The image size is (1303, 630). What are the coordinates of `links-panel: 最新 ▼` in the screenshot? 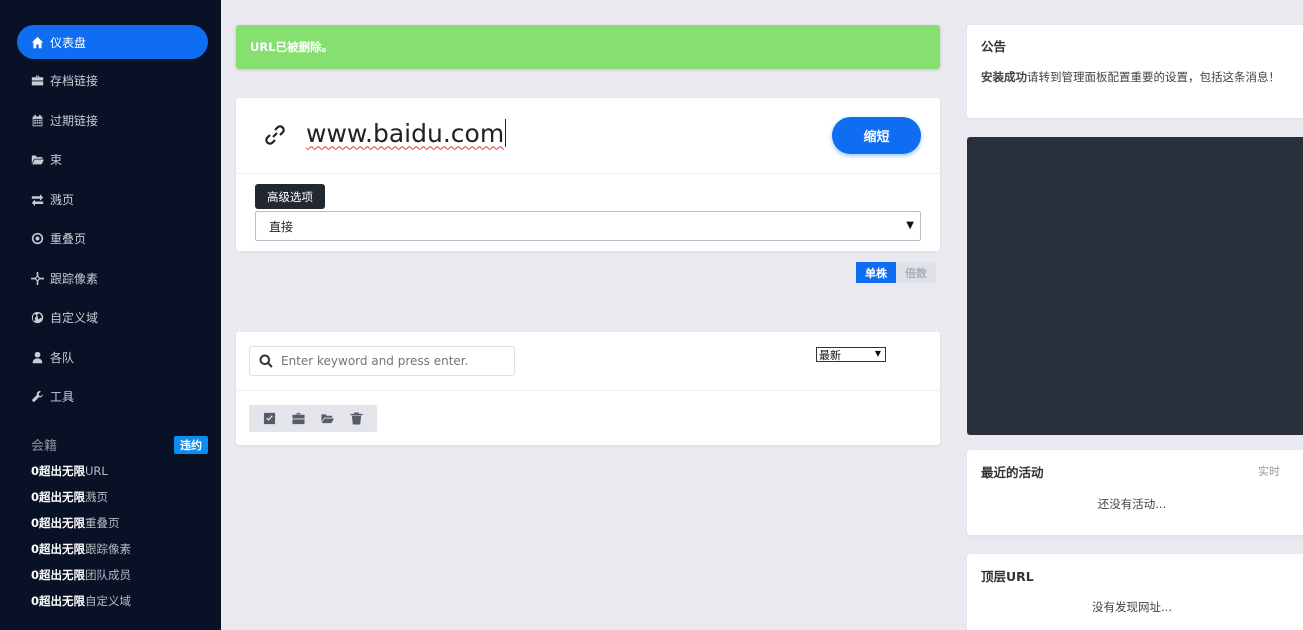 It's located at (588, 388).